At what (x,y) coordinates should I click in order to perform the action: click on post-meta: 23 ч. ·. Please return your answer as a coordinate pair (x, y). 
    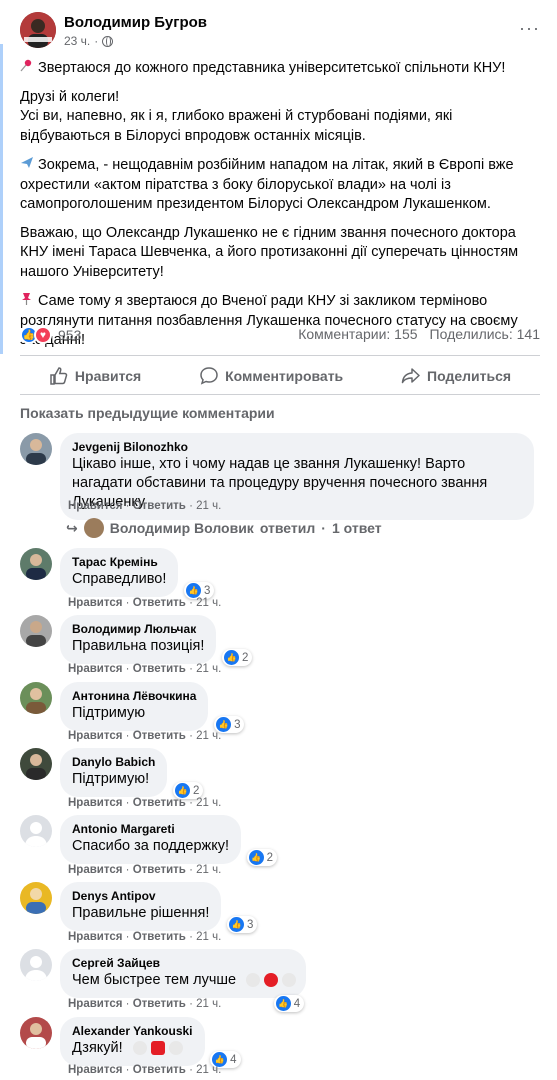
    Looking at the image, I should click on (89, 41).